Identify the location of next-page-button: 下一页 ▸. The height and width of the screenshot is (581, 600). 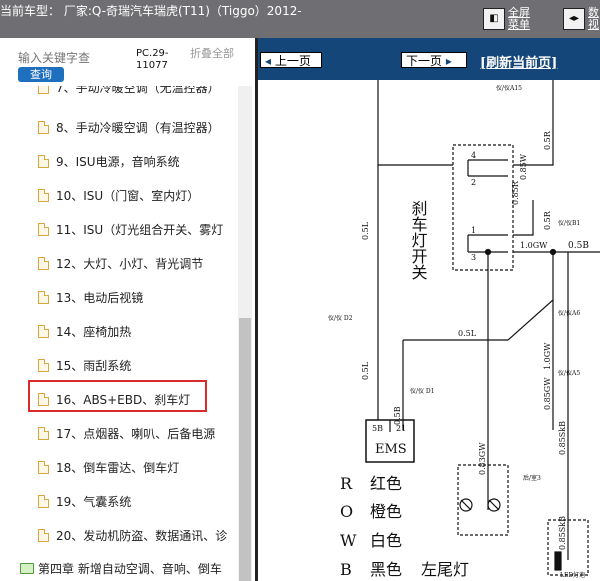
(434, 60).